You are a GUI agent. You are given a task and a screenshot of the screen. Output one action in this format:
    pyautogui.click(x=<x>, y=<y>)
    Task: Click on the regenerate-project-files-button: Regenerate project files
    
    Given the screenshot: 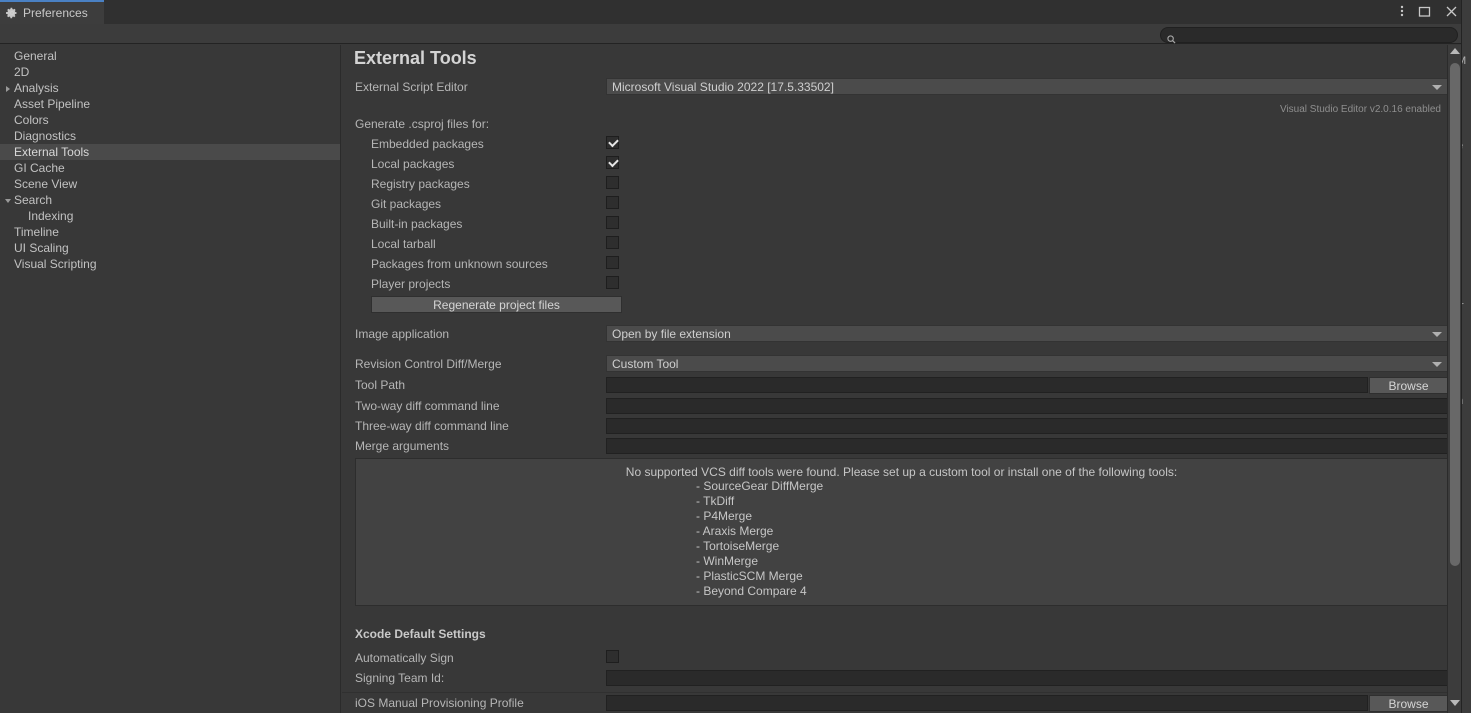 What is the action you would take?
    pyautogui.click(x=496, y=304)
    